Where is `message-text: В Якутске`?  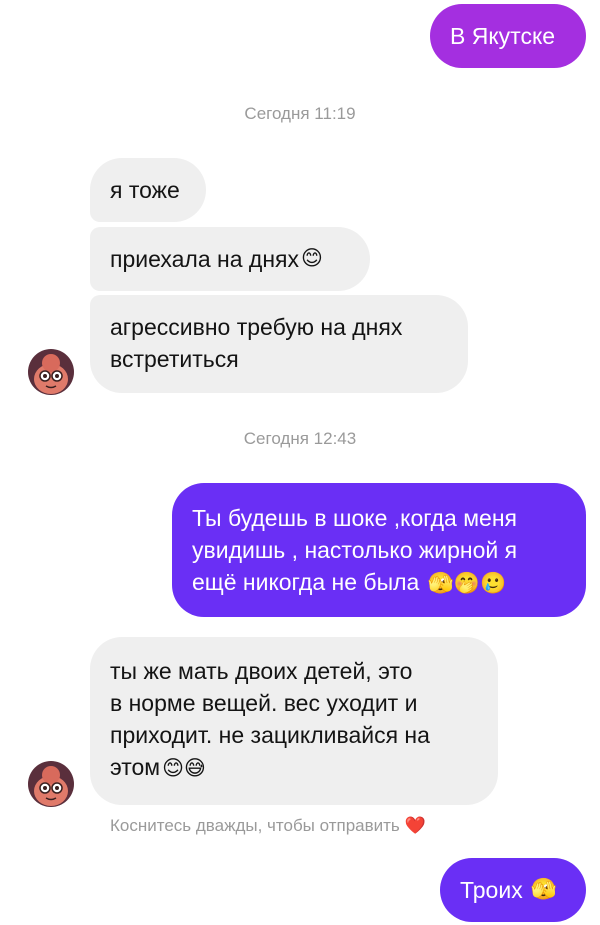
message-text: В Якутске is located at coordinates (503, 36).